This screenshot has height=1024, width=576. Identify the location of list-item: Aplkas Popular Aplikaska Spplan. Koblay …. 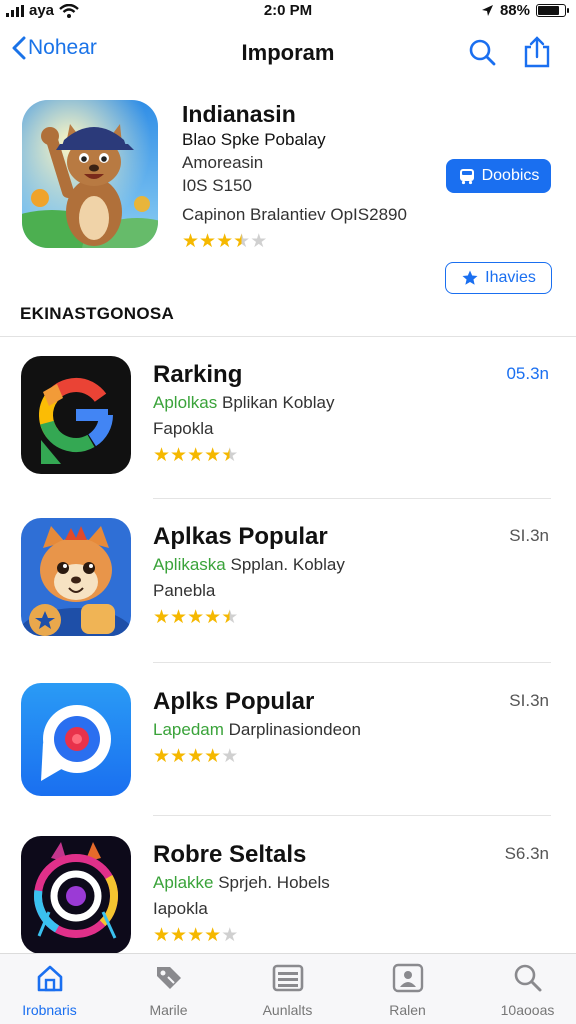
(288, 593).